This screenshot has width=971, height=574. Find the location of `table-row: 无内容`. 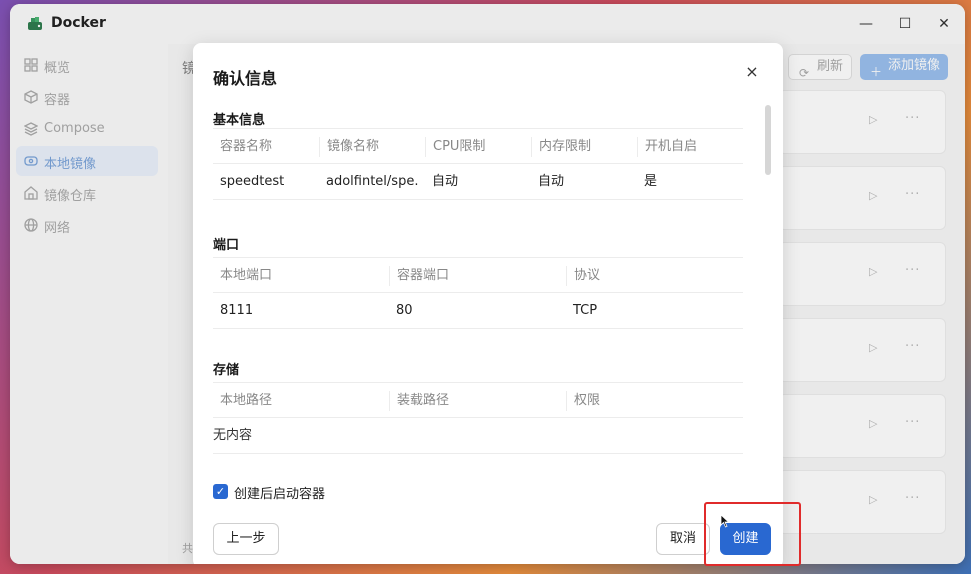

table-row: 无内容 is located at coordinates (478, 436).